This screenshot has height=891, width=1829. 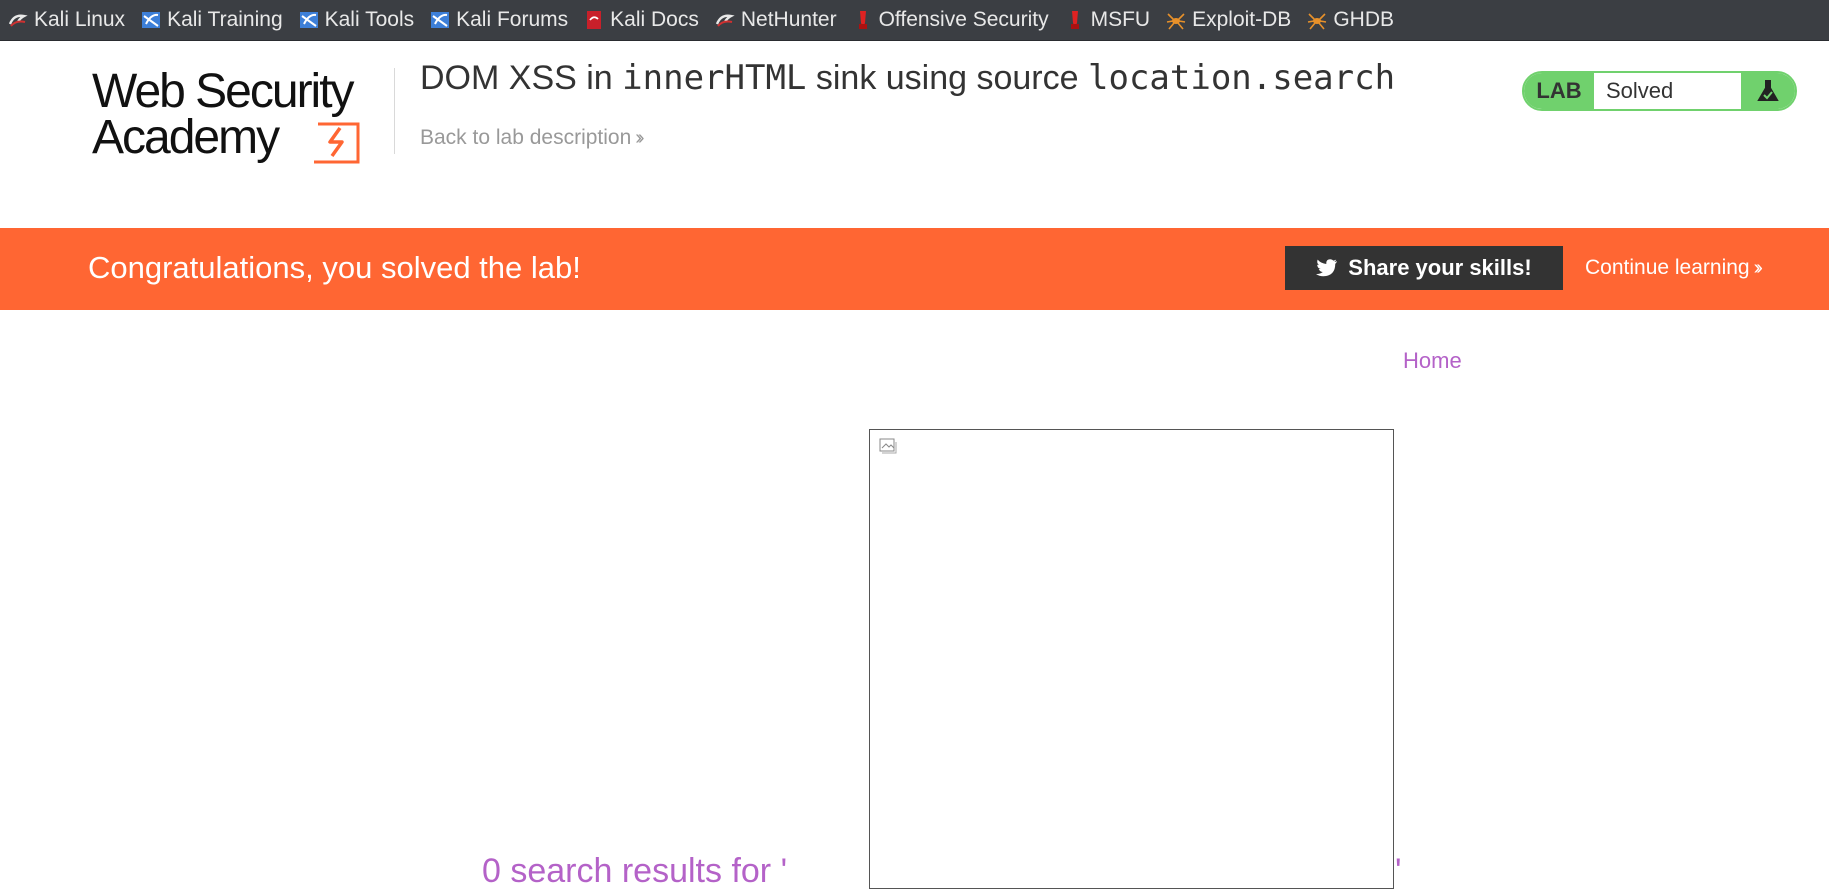 What do you see at coordinates (654, 19) in the screenshot?
I see `bookmark-label: Kali Docs` at bounding box center [654, 19].